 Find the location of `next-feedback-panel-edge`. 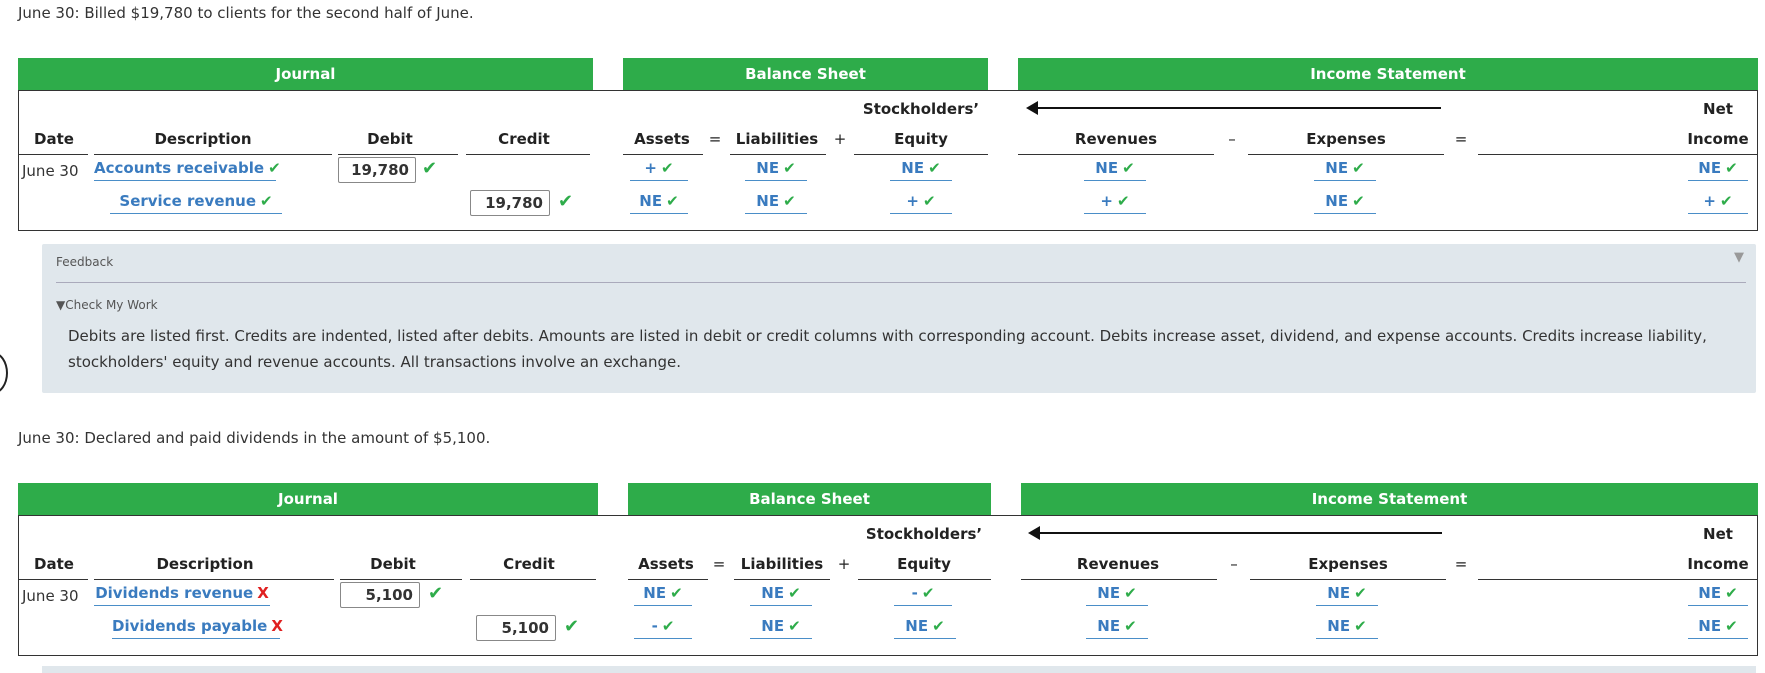

next-feedback-panel-edge is located at coordinates (899, 669).